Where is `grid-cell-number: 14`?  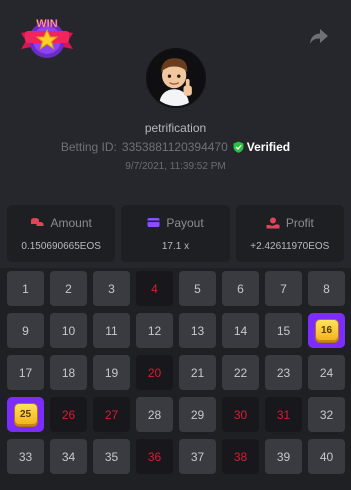
grid-cell-number: 14 is located at coordinates (240, 330).